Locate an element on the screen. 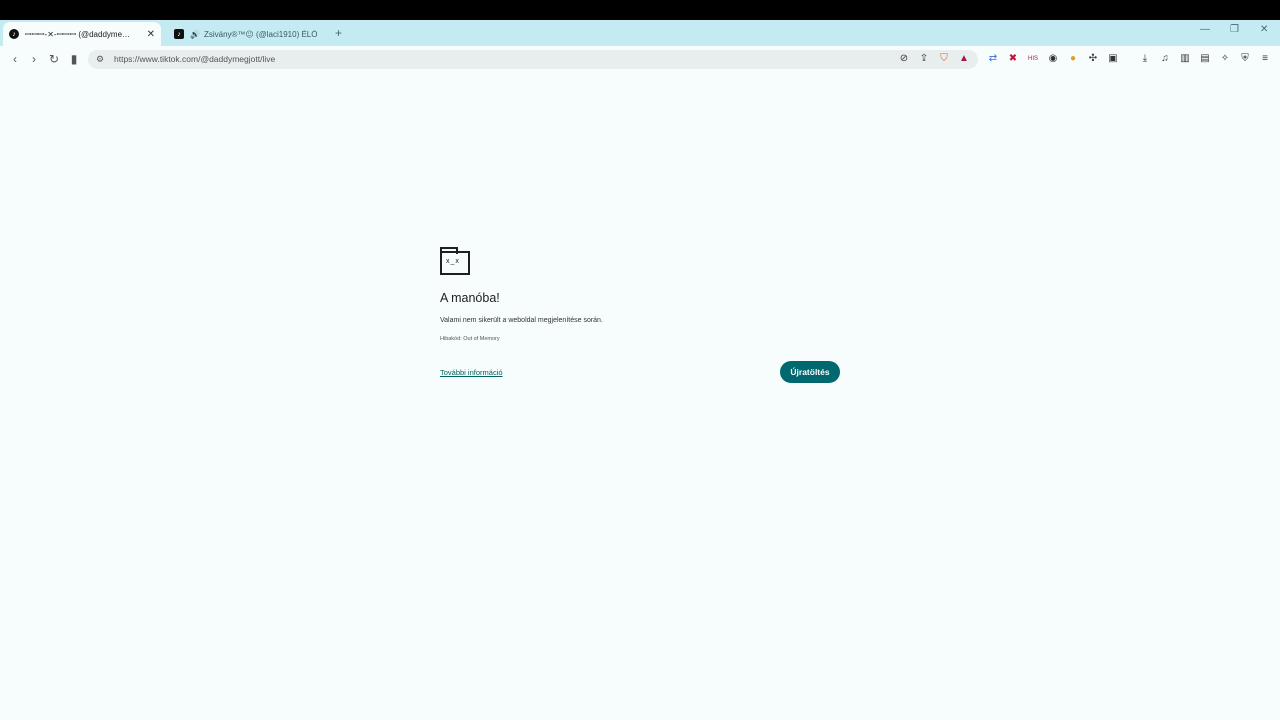 The height and width of the screenshot is (720, 1280). reload-button: Újratöltés is located at coordinates (810, 372).